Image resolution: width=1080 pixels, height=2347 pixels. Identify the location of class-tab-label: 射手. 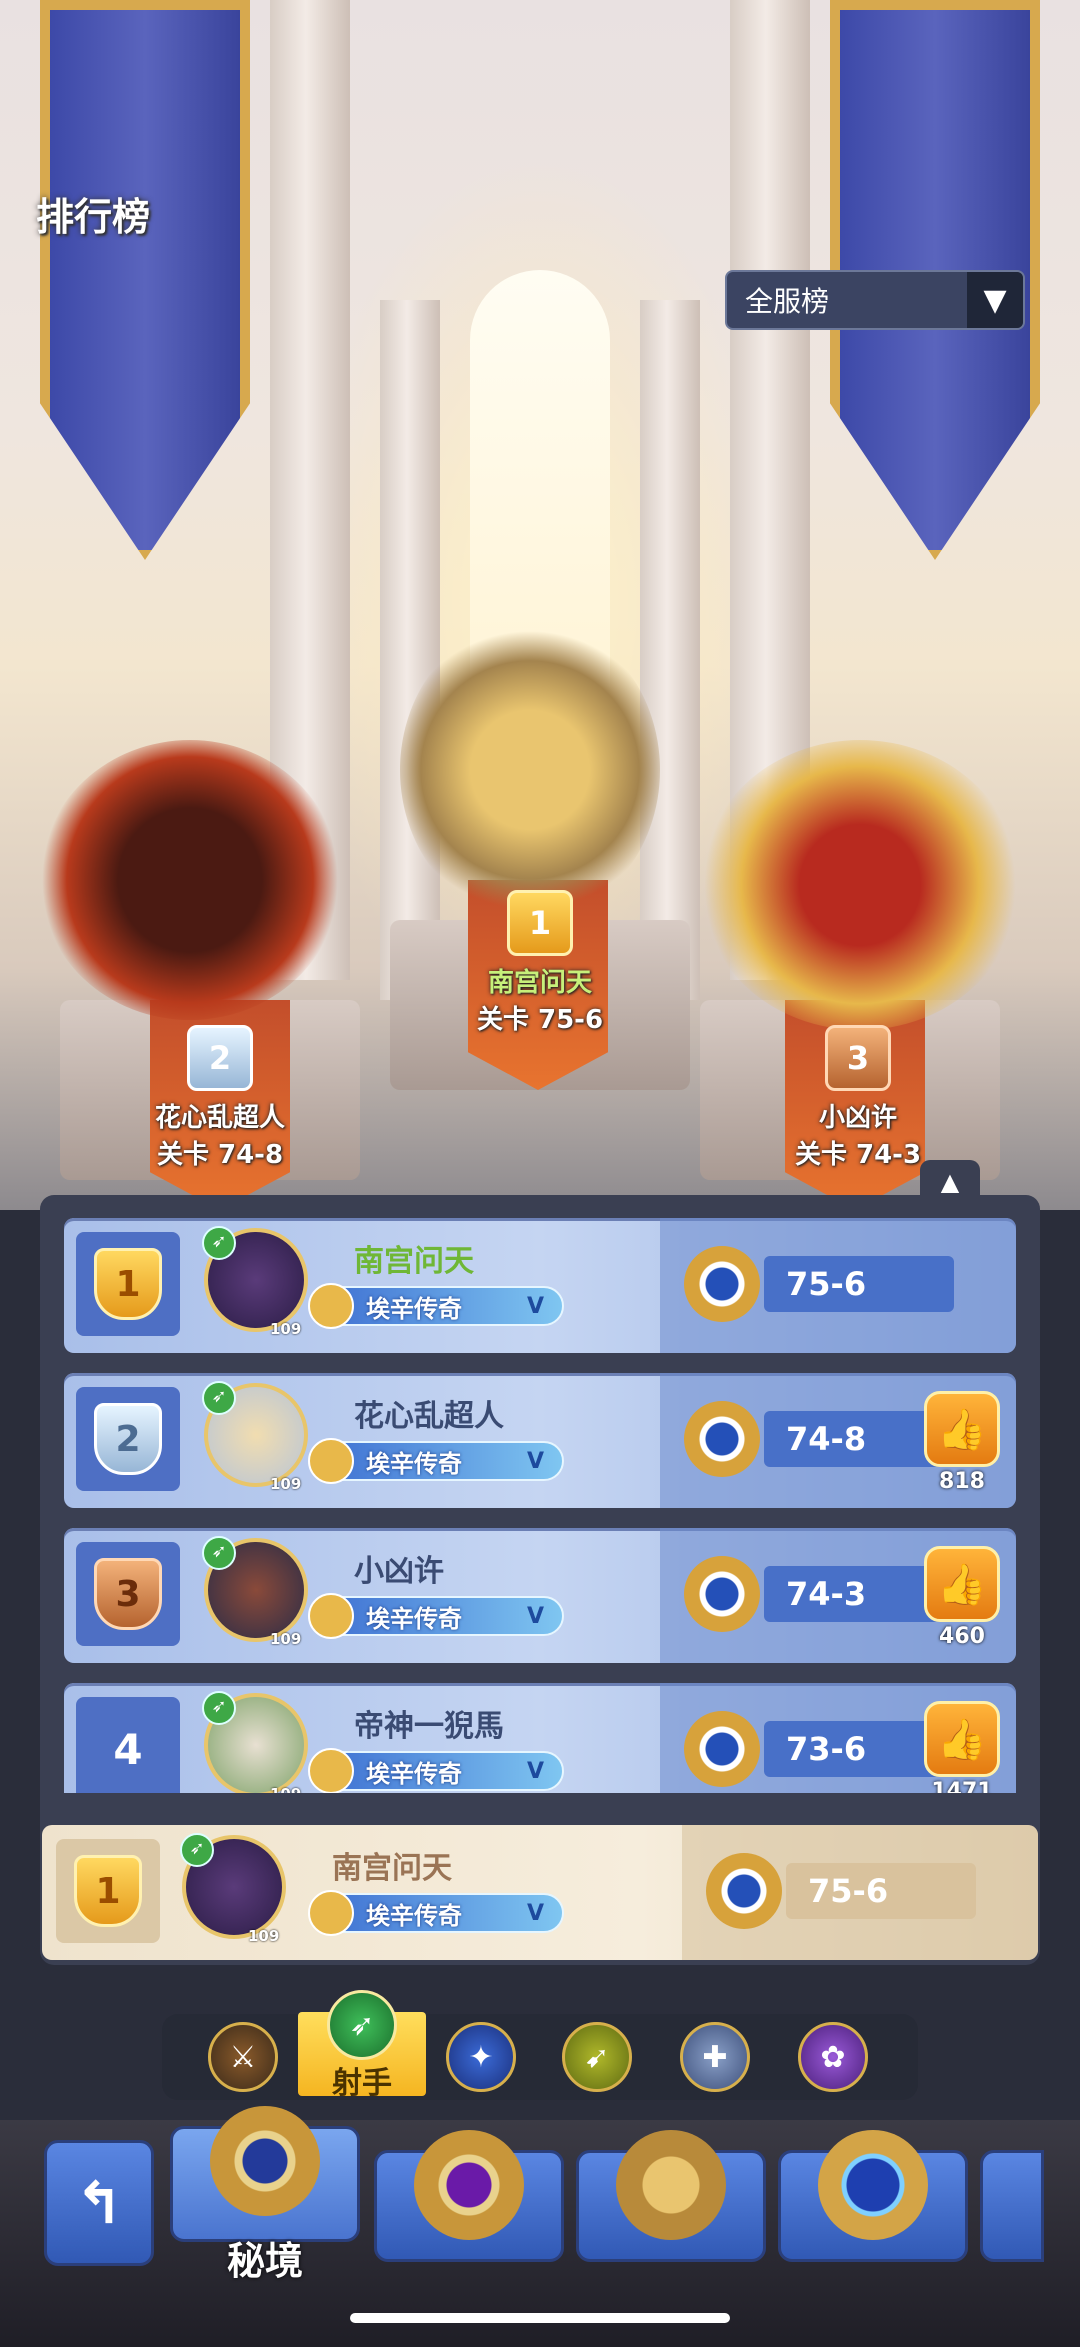
(362, 2080).